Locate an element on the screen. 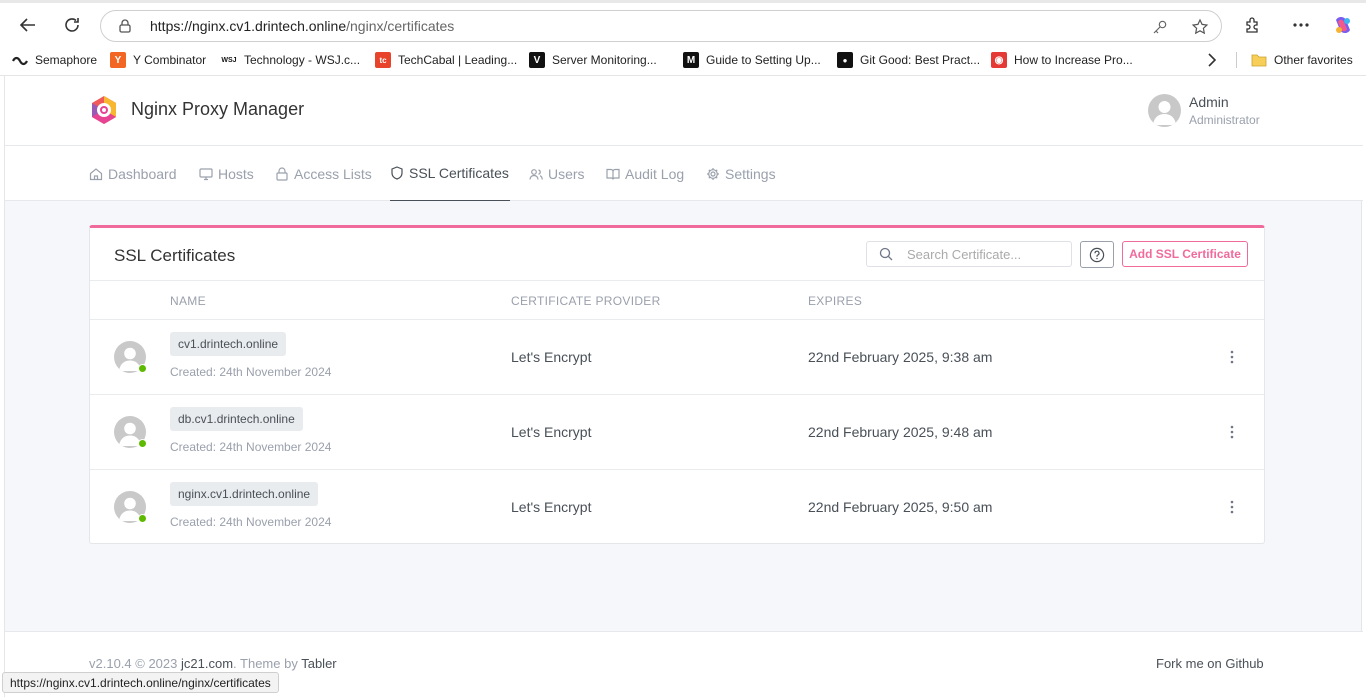  back-button is located at coordinates (28, 25).